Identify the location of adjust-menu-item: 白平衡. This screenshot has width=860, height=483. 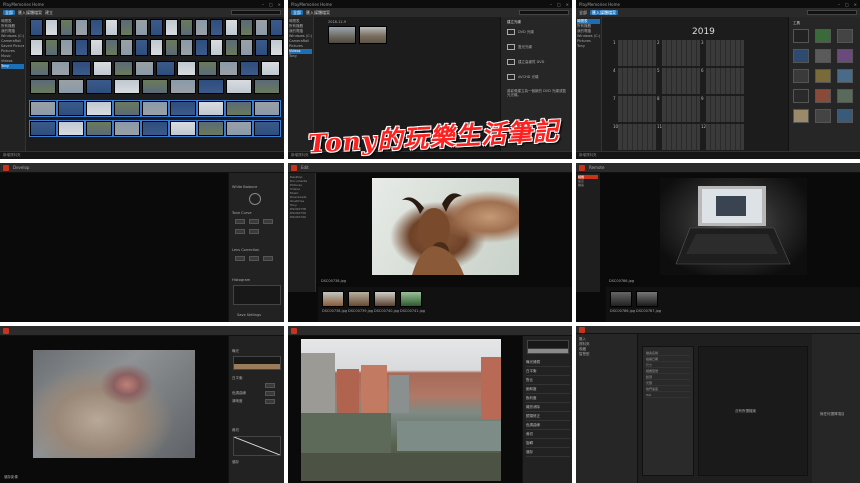
(548, 371).